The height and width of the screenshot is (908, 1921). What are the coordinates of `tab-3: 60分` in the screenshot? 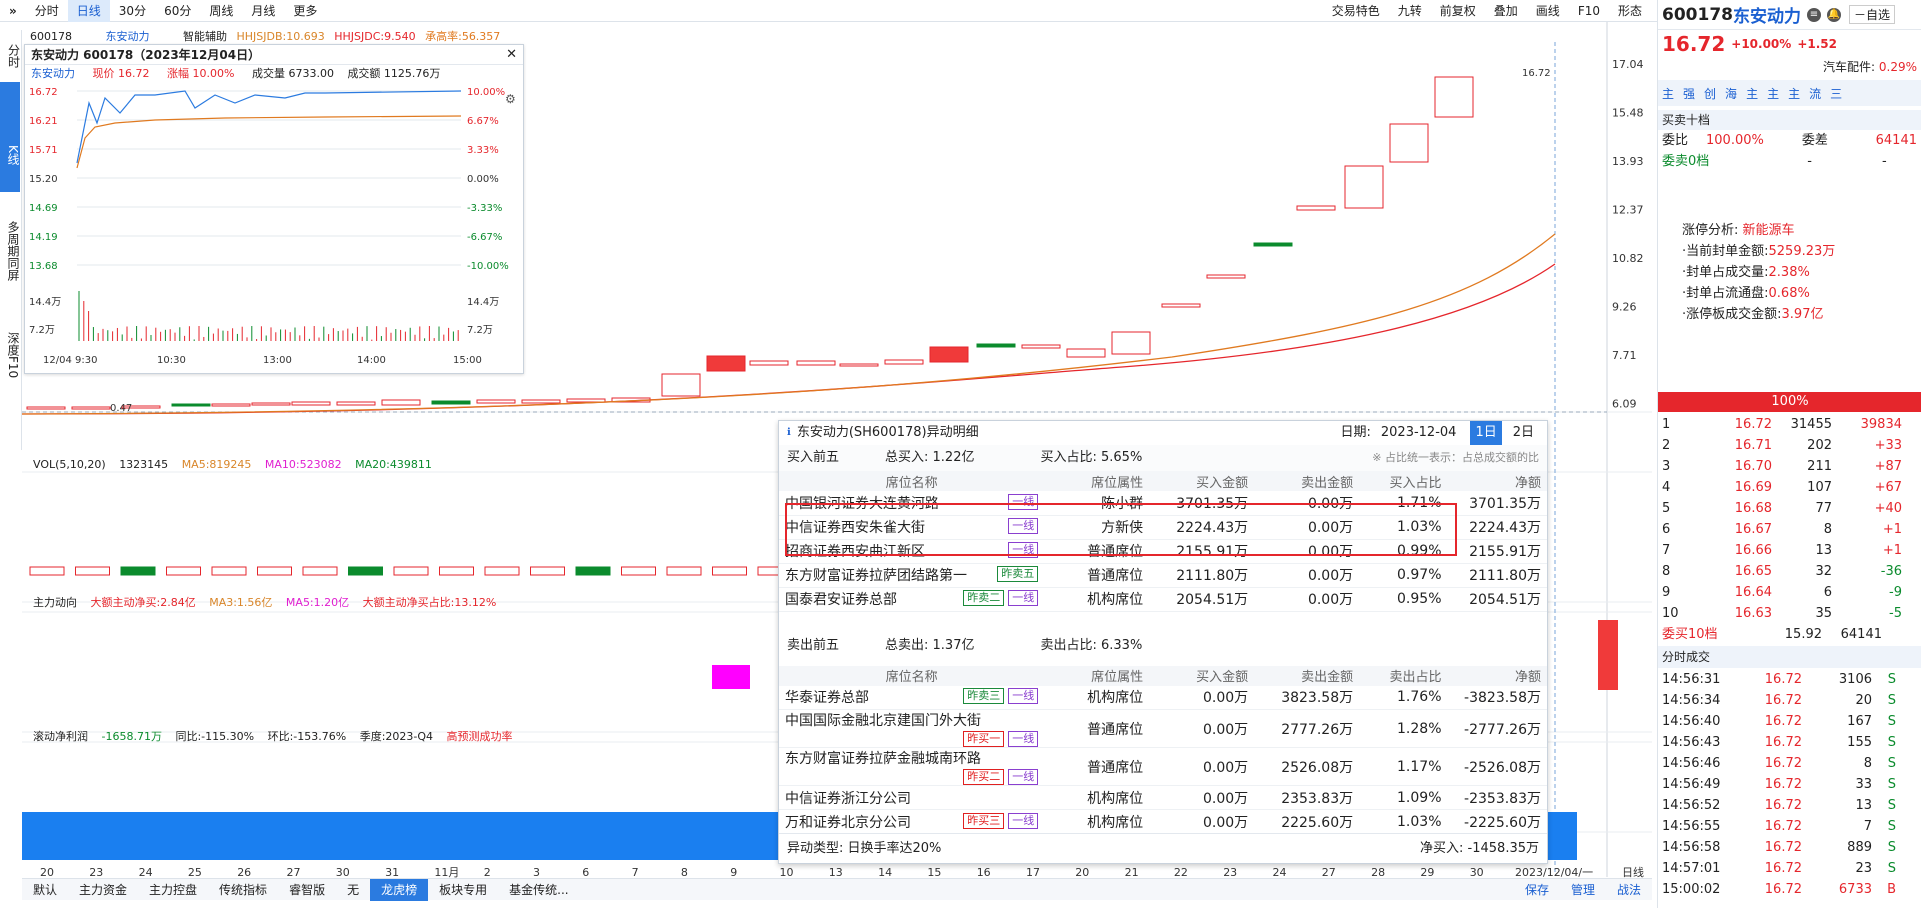 It's located at (177, 11).